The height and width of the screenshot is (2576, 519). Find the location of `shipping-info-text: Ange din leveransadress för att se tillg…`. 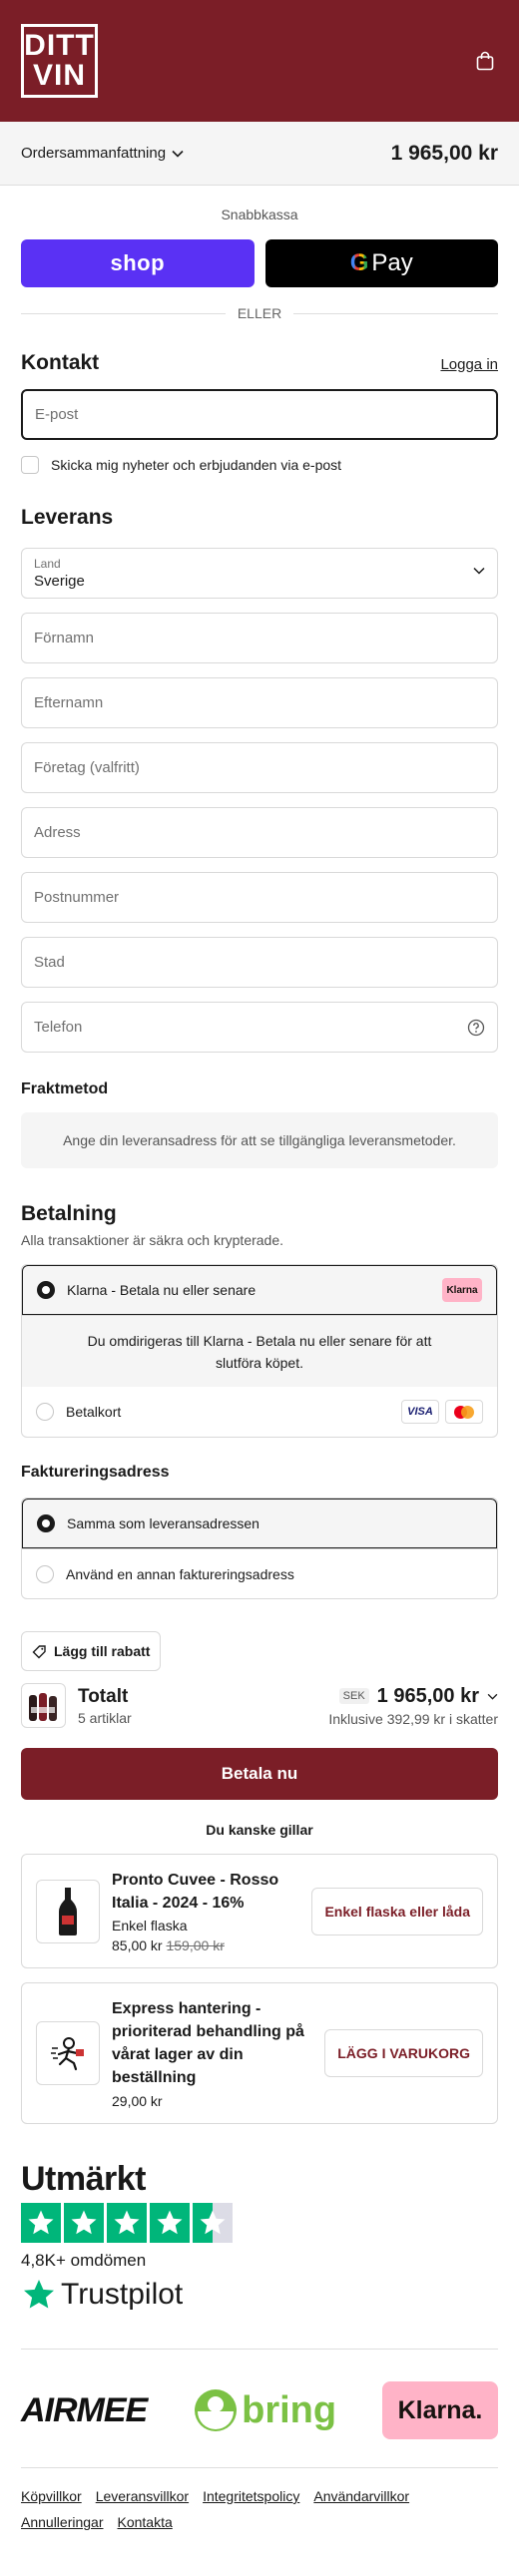

shipping-info-text: Ange din leveransadress för att se tillg… is located at coordinates (259, 1140).